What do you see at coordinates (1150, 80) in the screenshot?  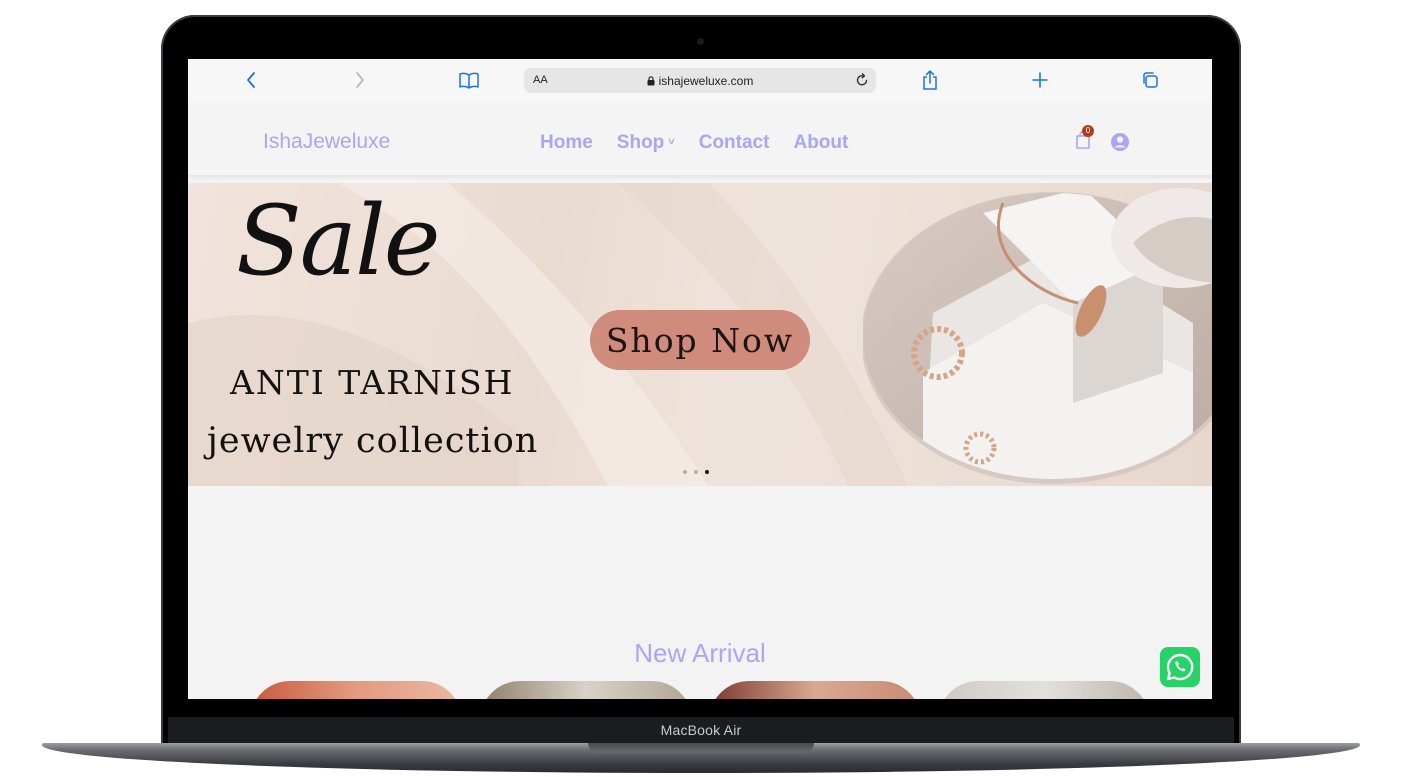 I see `tabs-icon` at bounding box center [1150, 80].